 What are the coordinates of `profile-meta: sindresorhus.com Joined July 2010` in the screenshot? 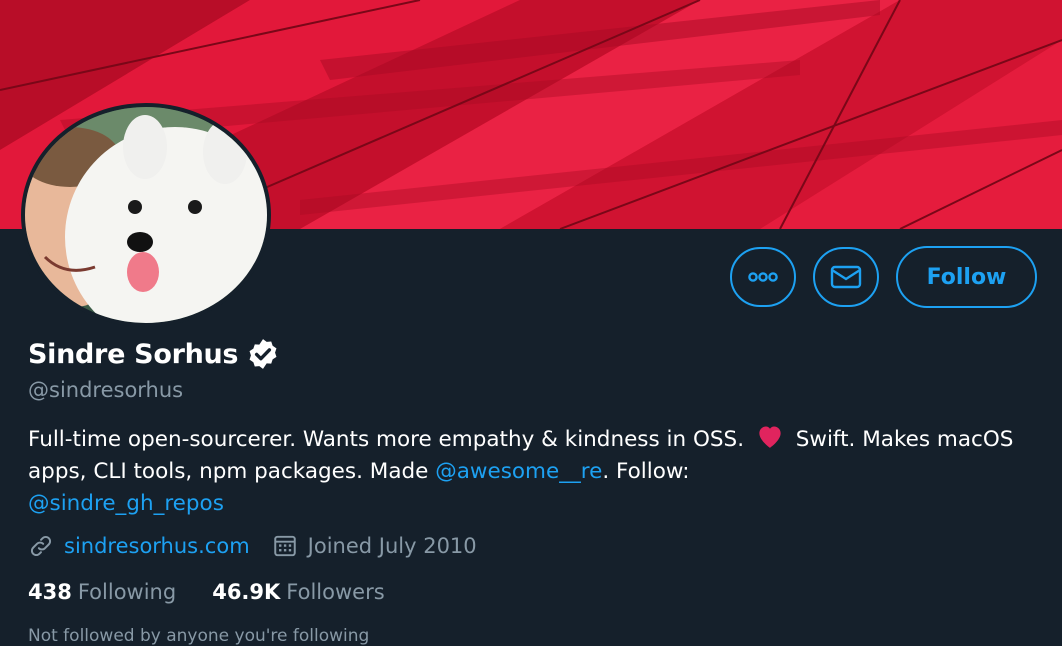 It's located at (263, 546).